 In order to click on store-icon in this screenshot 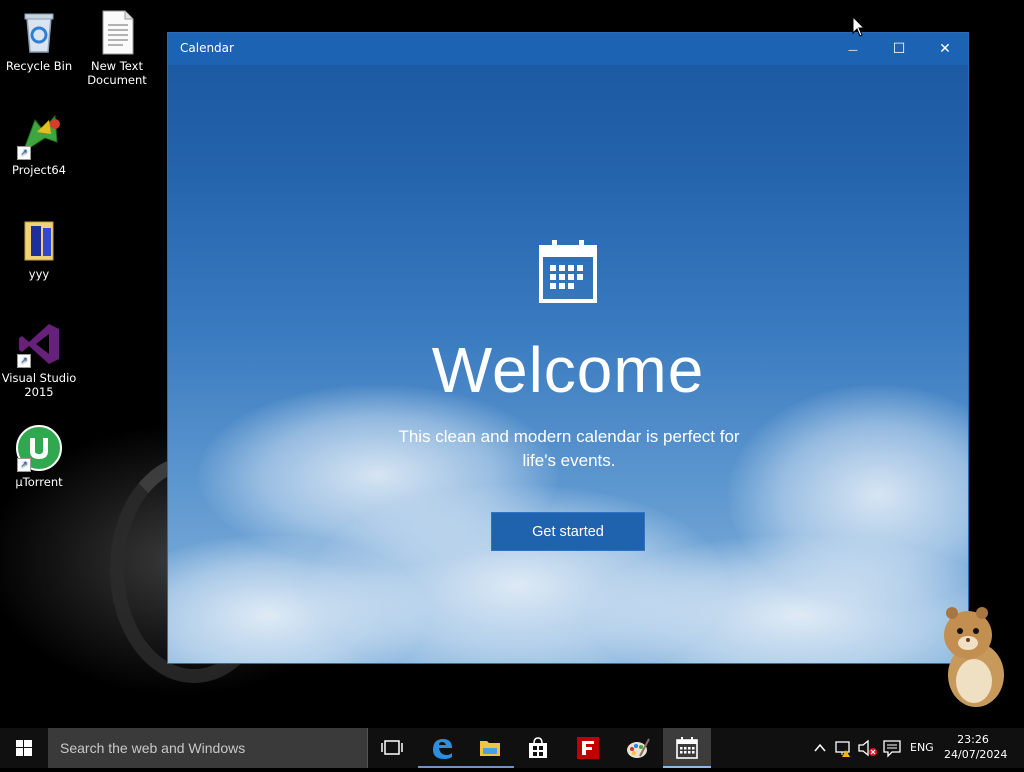, I will do `click(538, 747)`.